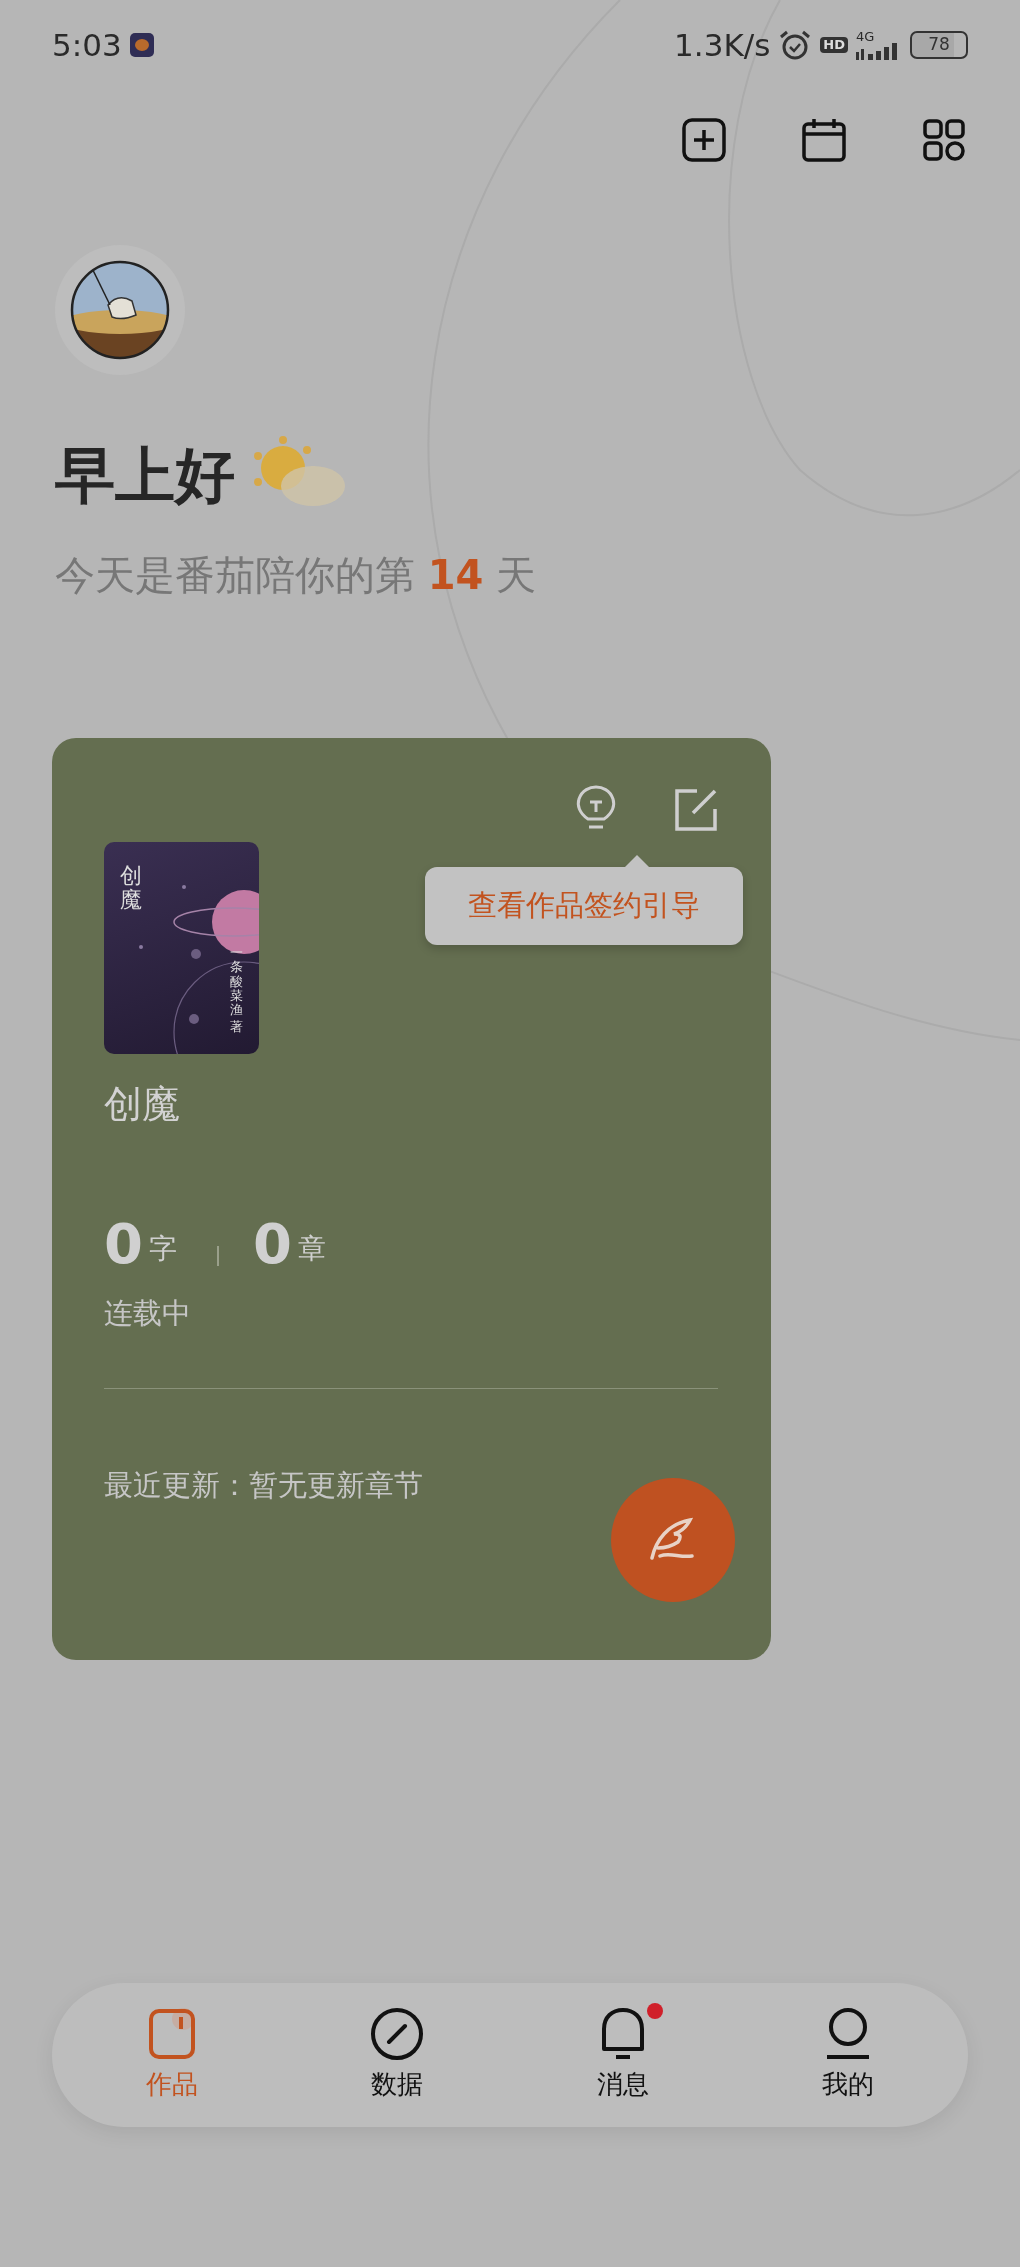 Image resolution: width=1020 pixels, height=2267 pixels. What do you see at coordinates (311, 1249) in the screenshot?
I see `stat-unit: 章` at bounding box center [311, 1249].